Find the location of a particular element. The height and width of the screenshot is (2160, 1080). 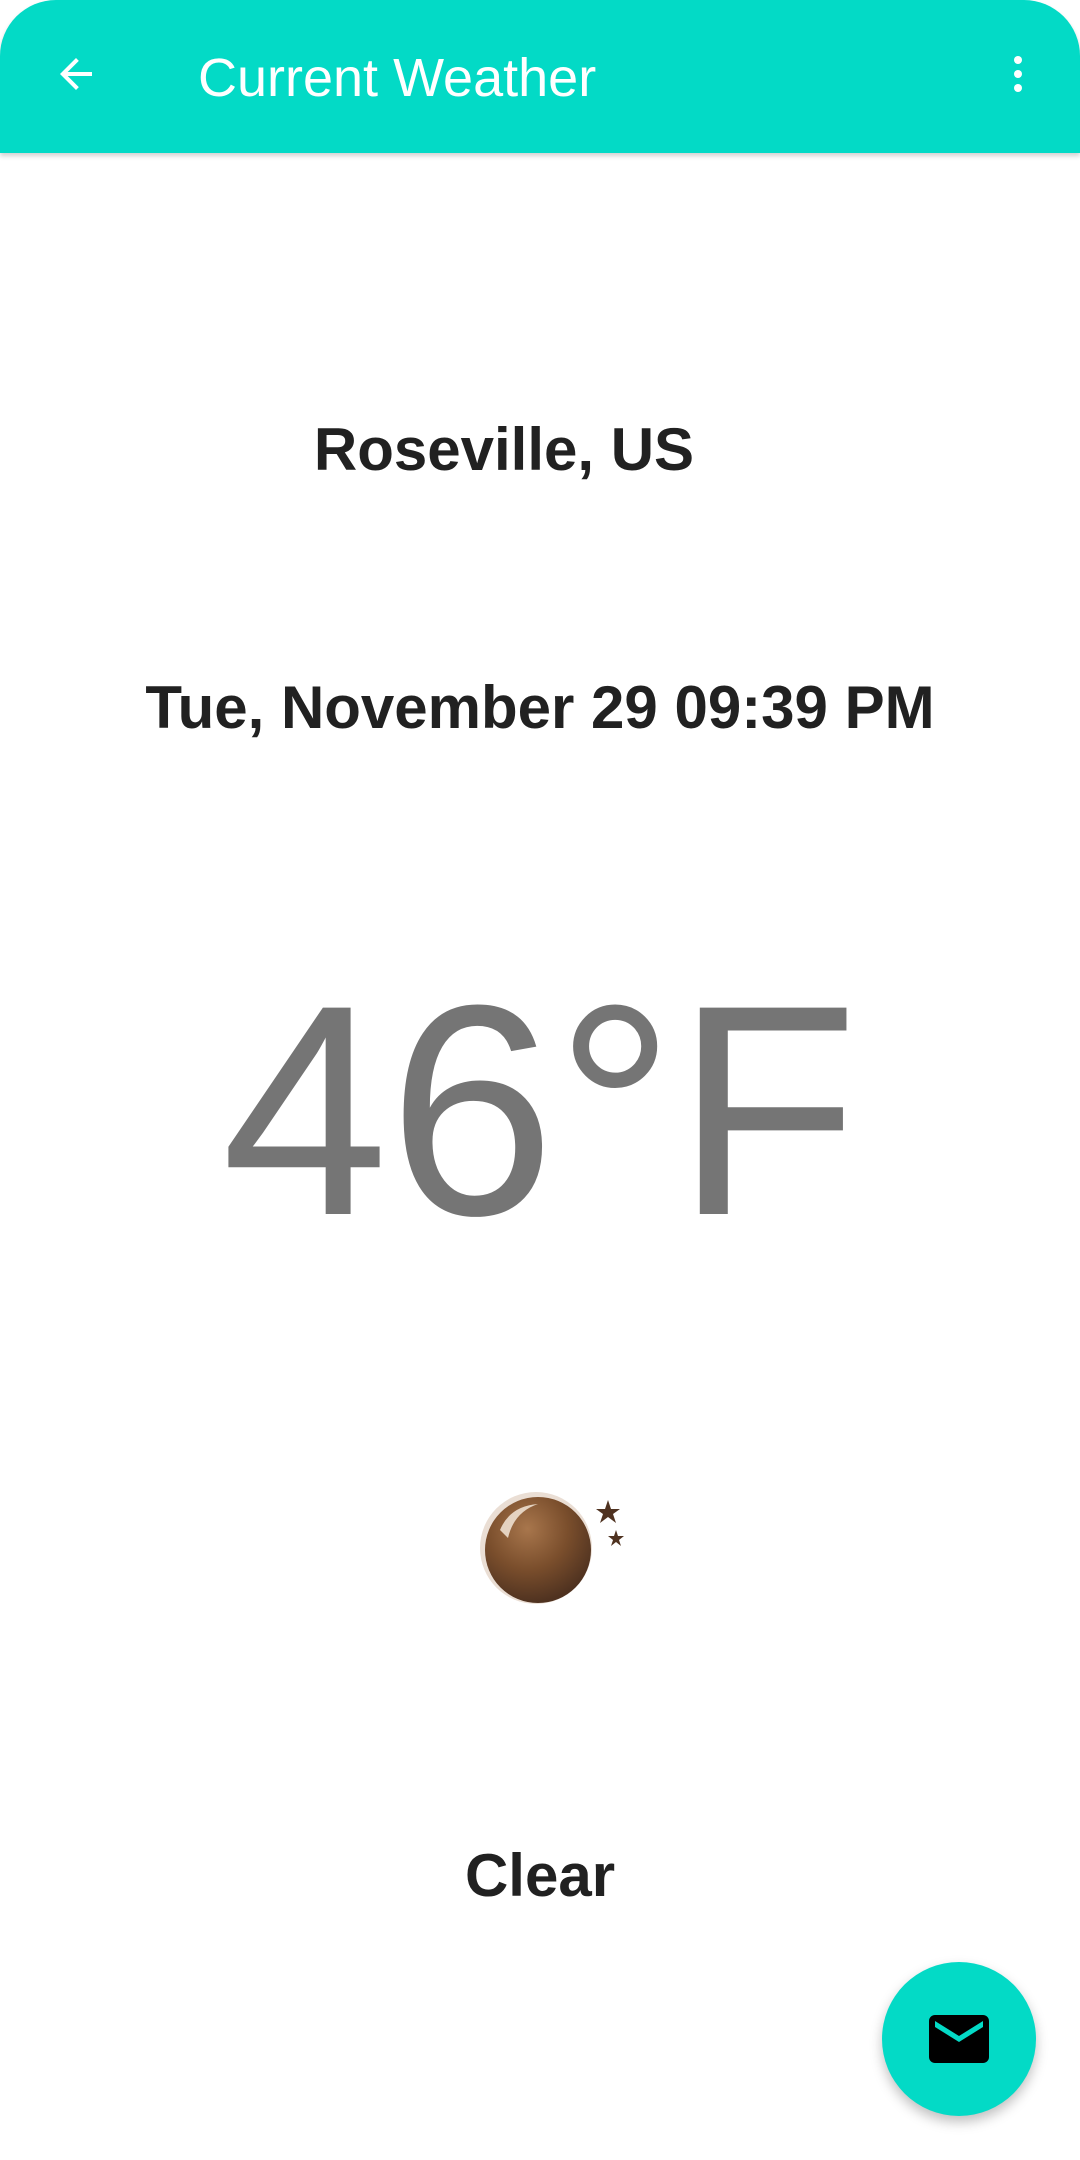

overflow-menu-button is located at coordinates (1018, 74).